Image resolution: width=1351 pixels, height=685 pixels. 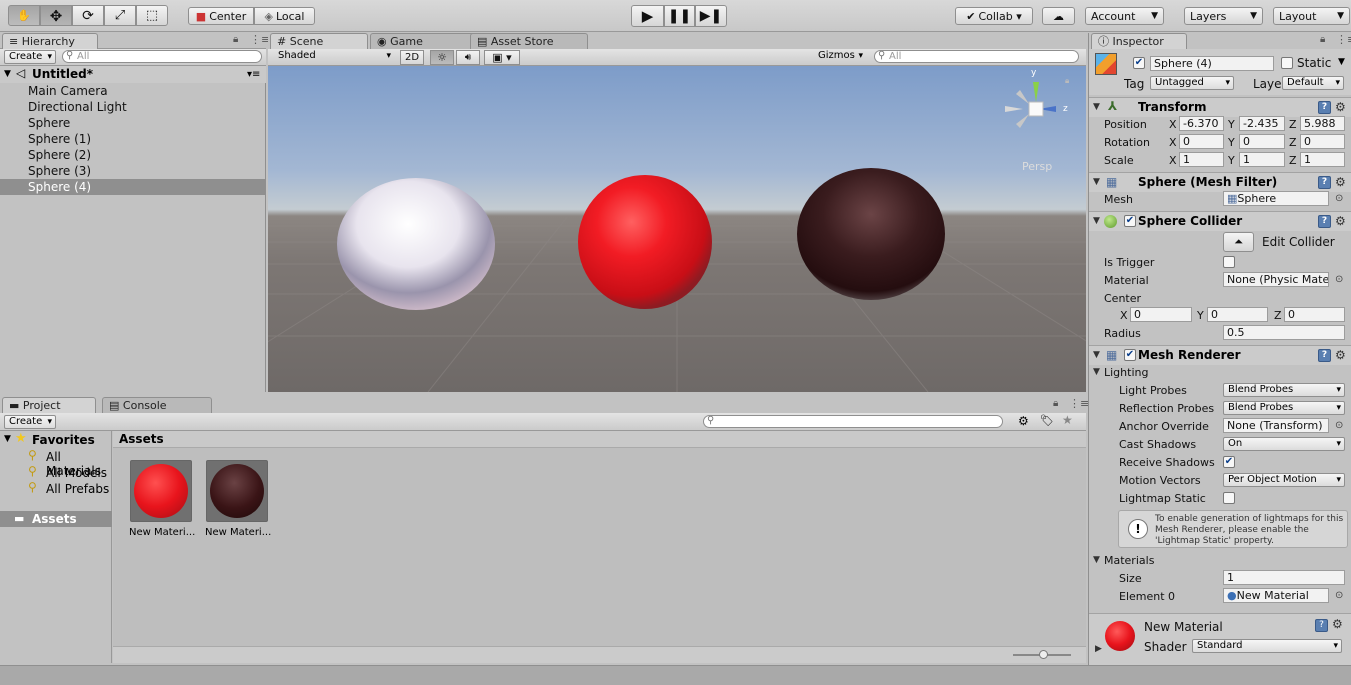 What do you see at coordinates (412, 57) in the screenshot?
I see `2d-toggle-button: 2D` at bounding box center [412, 57].